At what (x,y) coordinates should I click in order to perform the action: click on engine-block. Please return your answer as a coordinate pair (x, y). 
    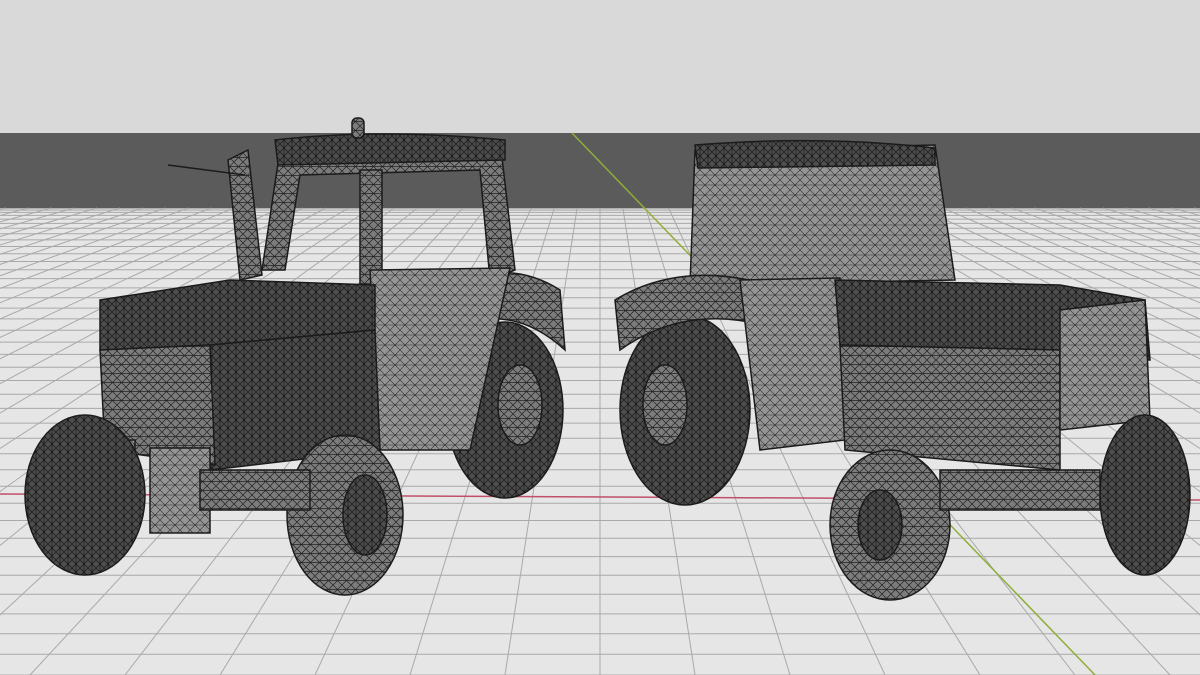
    Looking at the image, I should click on (950, 407).